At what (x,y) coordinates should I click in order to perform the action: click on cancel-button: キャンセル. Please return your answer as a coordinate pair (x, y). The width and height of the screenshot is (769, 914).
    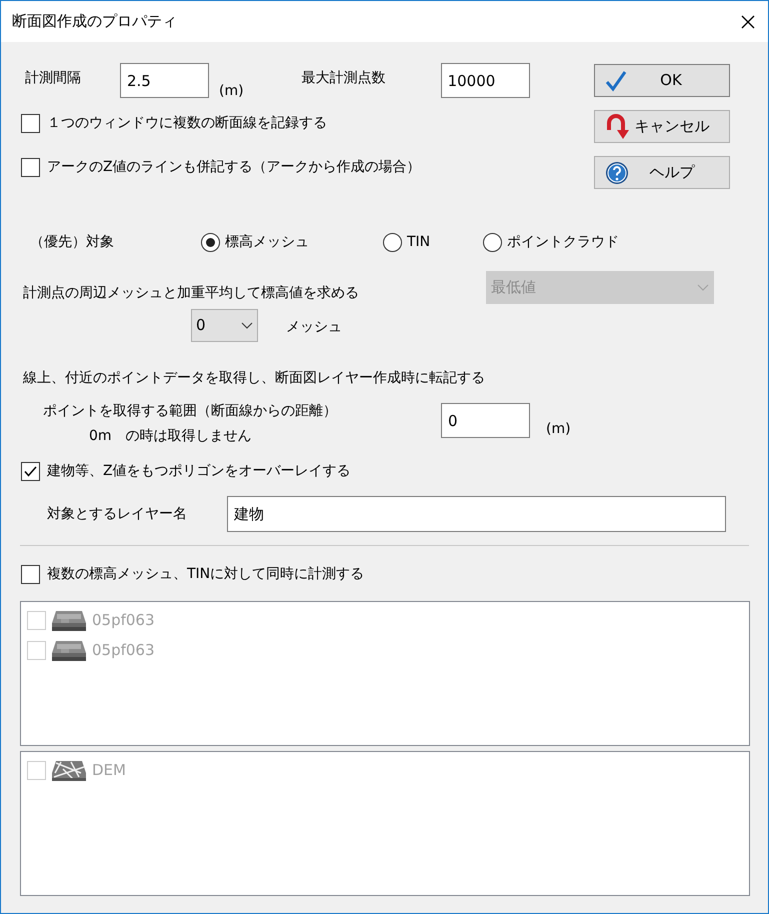
    Looking at the image, I should click on (662, 126).